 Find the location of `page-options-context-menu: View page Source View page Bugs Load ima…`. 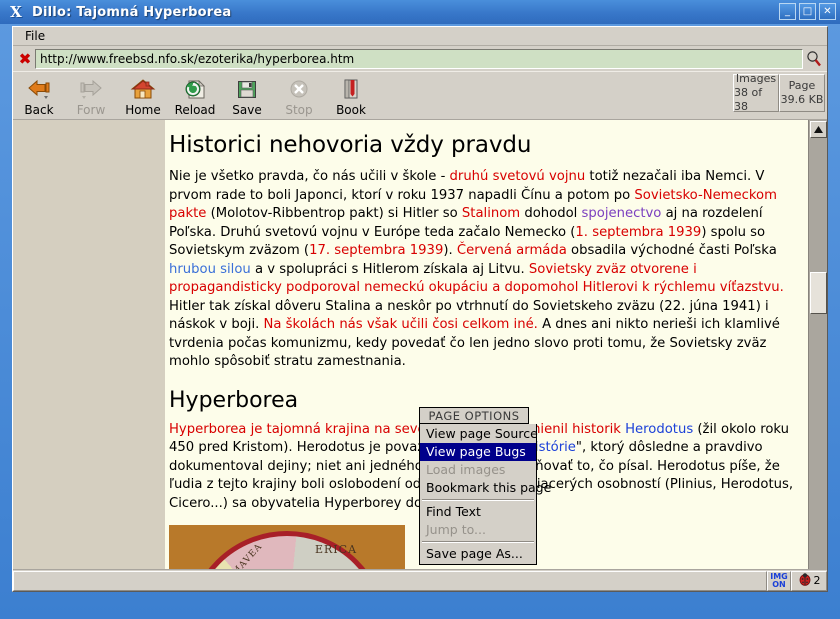

page-options-context-menu: View page Source View page Bugs Load ima… is located at coordinates (485, 494).